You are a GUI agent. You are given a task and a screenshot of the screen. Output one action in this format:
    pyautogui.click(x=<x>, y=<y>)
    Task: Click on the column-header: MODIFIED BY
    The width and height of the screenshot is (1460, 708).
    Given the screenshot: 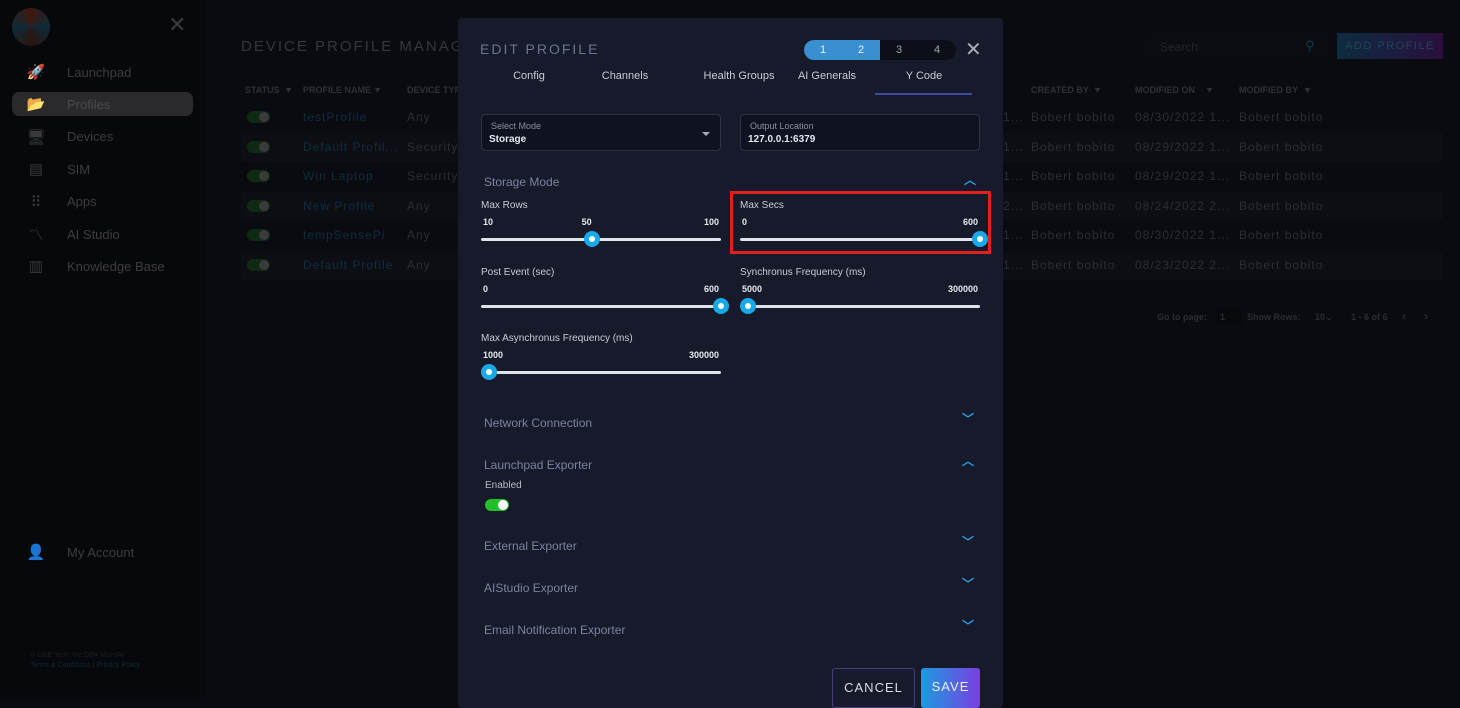 What is the action you would take?
    pyautogui.click(x=1268, y=90)
    